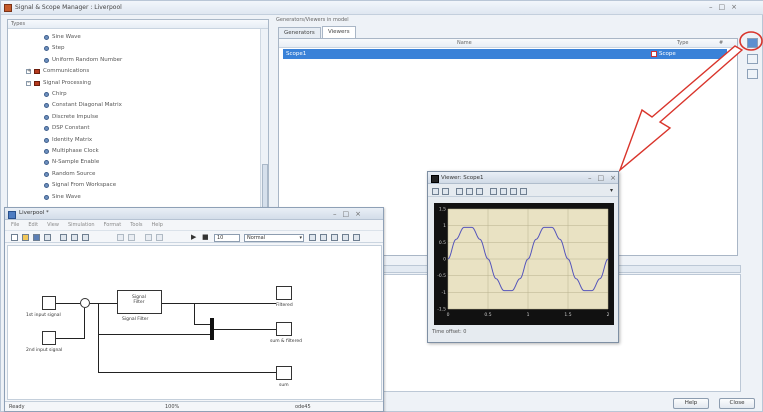  I want to click on zoom-in-icon, so click(459, 191).